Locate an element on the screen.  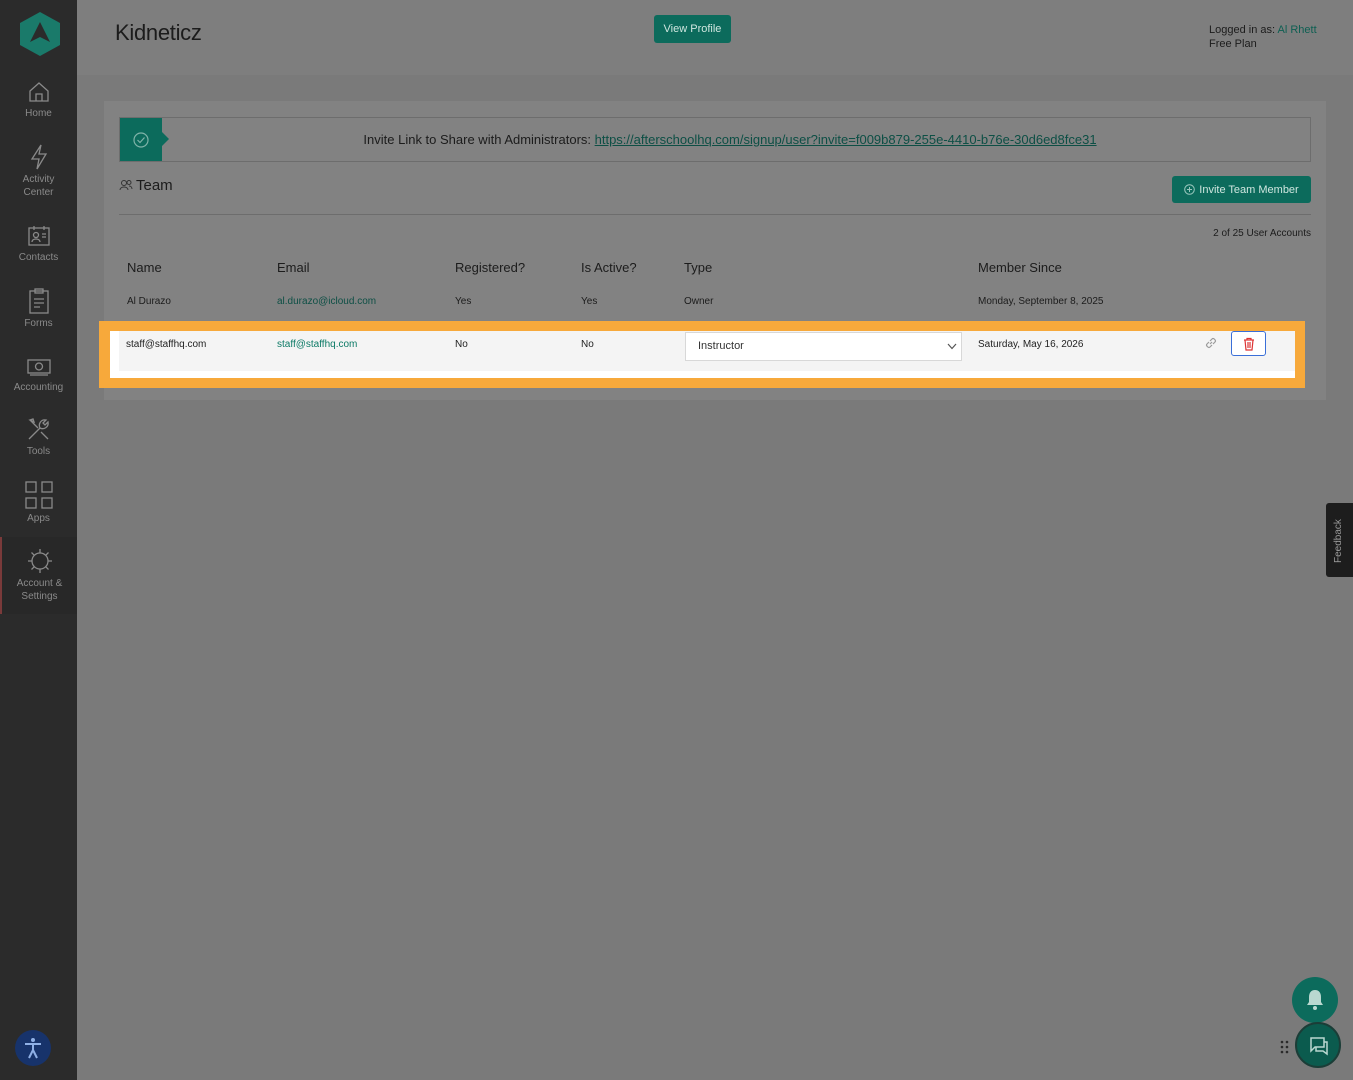
chevron-down-icon is located at coordinates (952, 346).